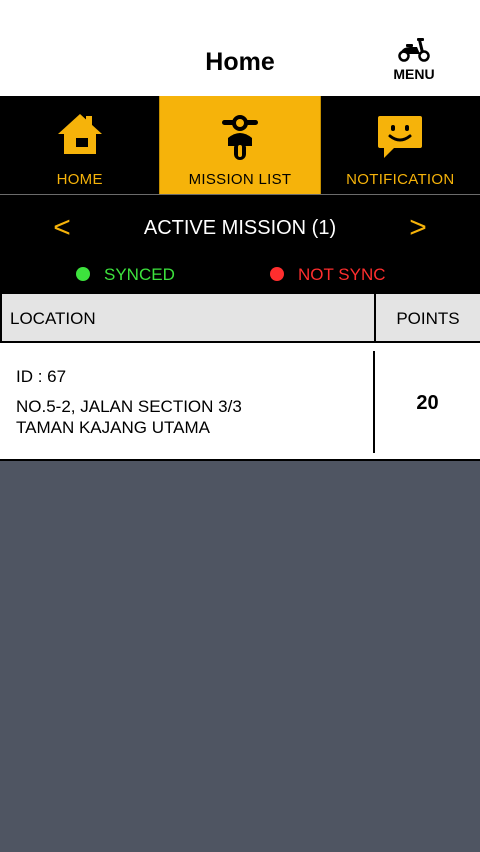 The width and height of the screenshot is (480, 852). Describe the element at coordinates (414, 74) in the screenshot. I see `menu-label: MENU` at that location.